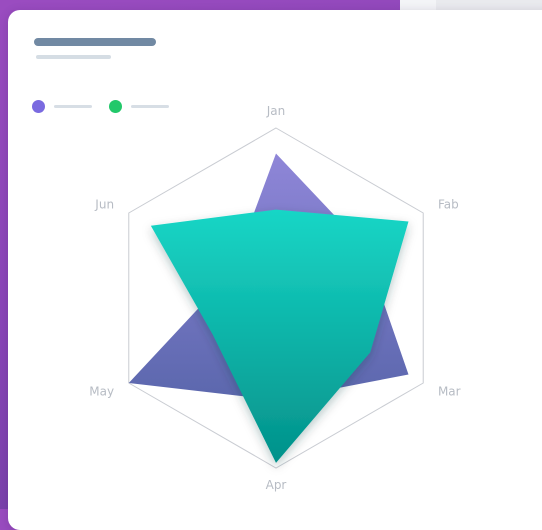 The width and height of the screenshot is (542, 530). Describe the element at coordinates (104, 205) in the screenshot. I see `axis-label-jun: Jun` at that location.